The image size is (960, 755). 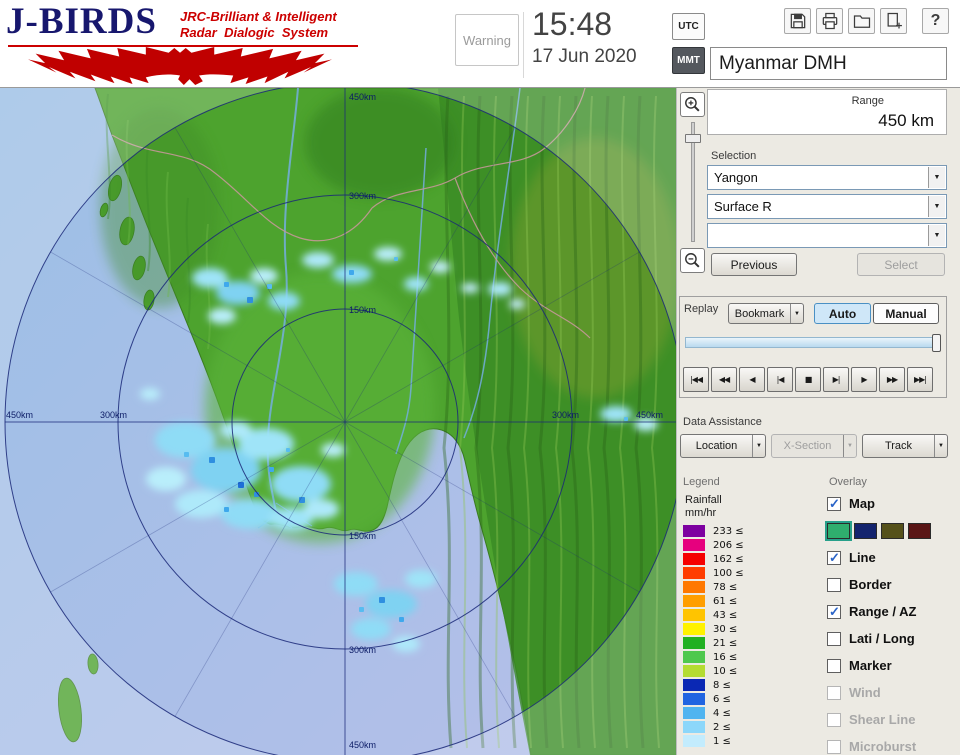 I want to click on legend-row: 6 ≤, so click(x=713, y=699).